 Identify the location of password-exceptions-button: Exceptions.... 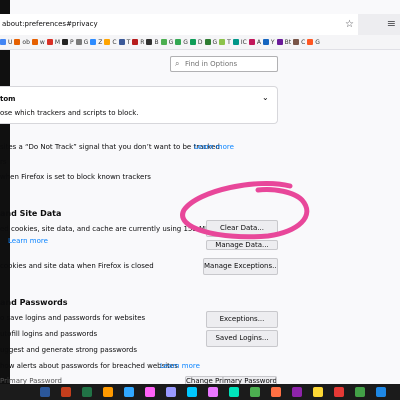
(242, 319).